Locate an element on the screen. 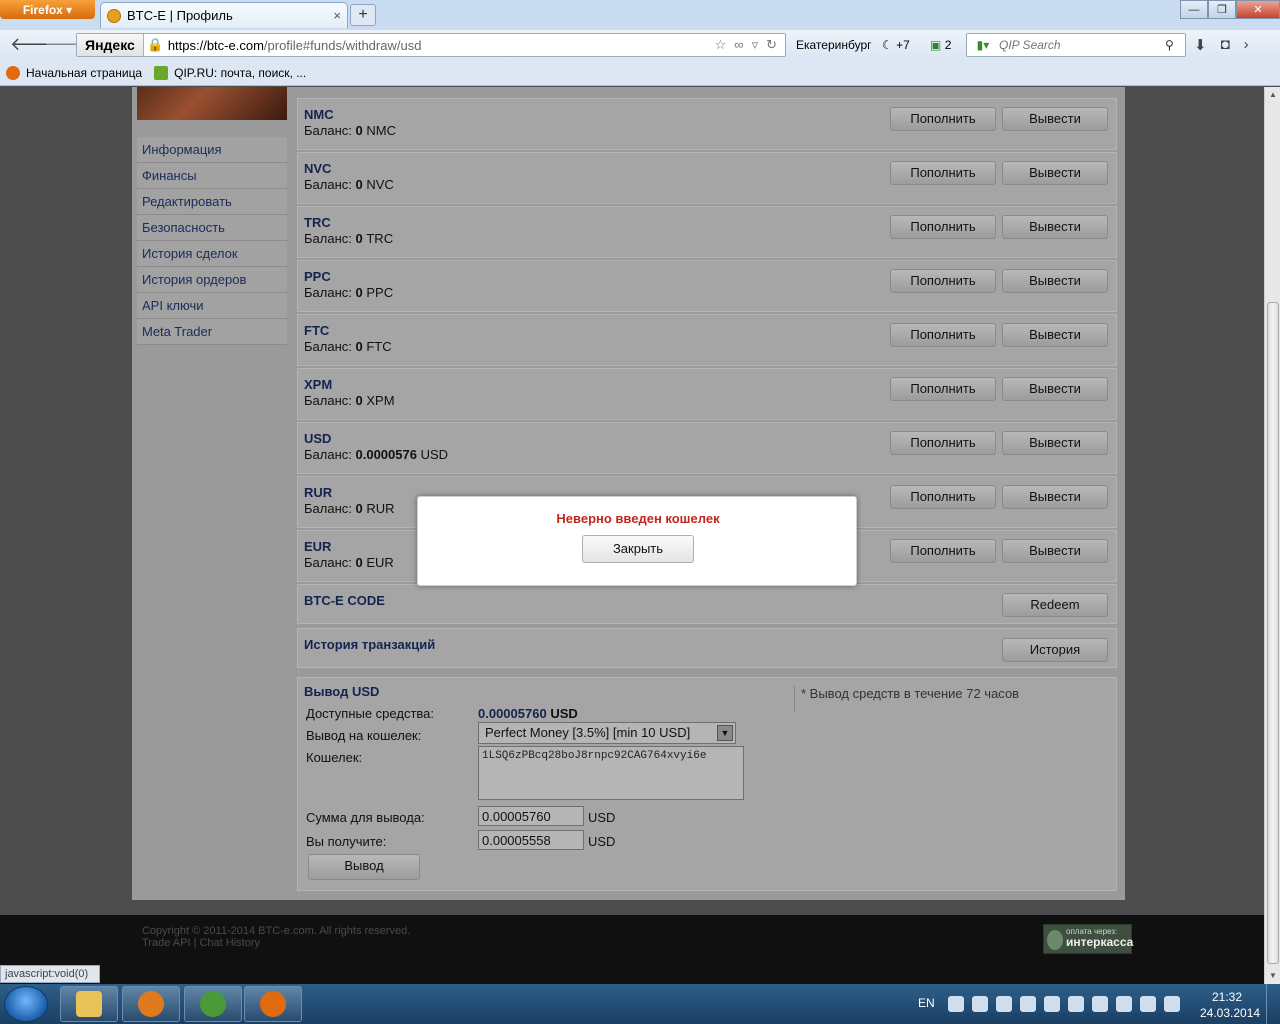 Image resolution: width=1280 pixels, height=1024 pixels. new-tab-button: + is located at coordinates (363, 15).